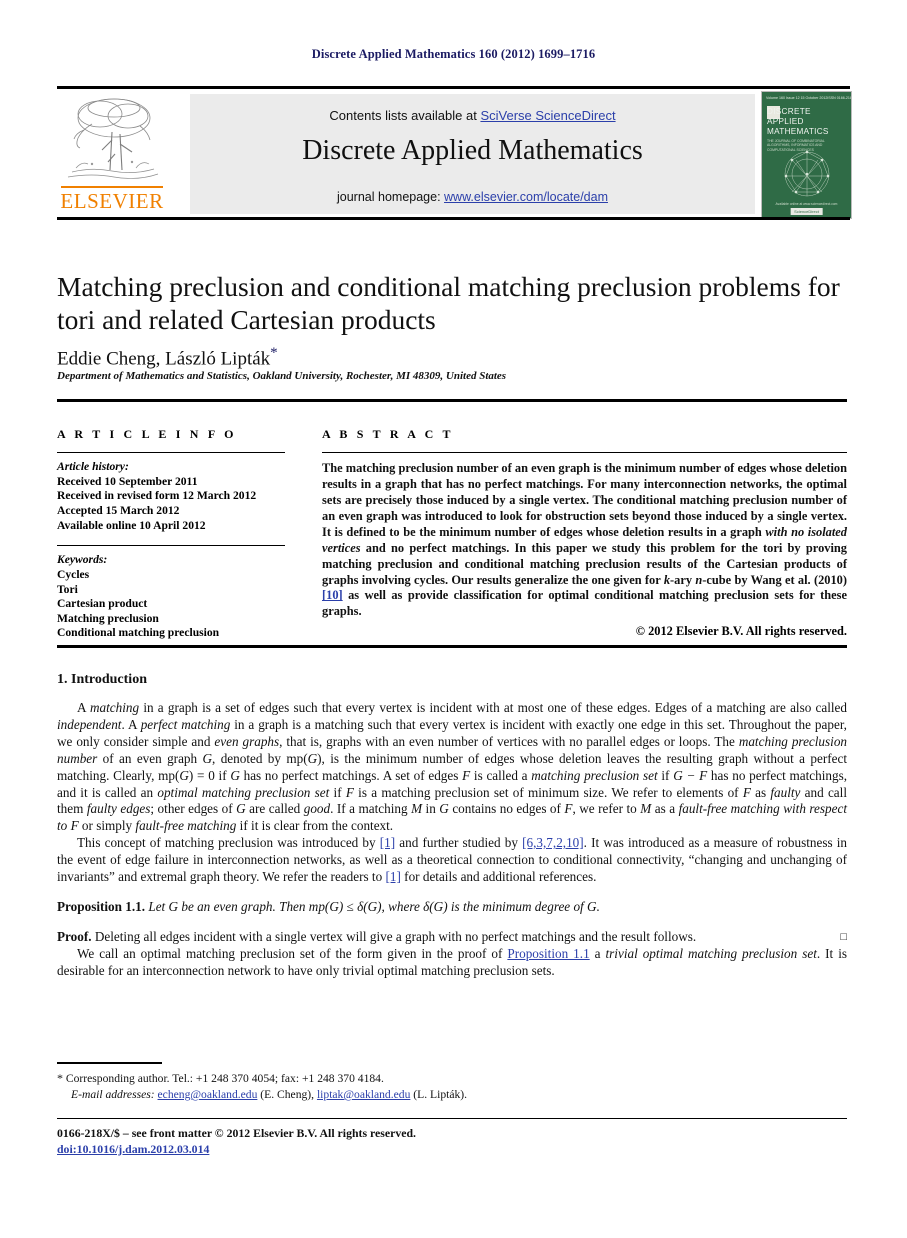 The image size is (907, 1238). I want to click on term-optimal-mp-set: optimal matching preclusion set, so click(243, 792).